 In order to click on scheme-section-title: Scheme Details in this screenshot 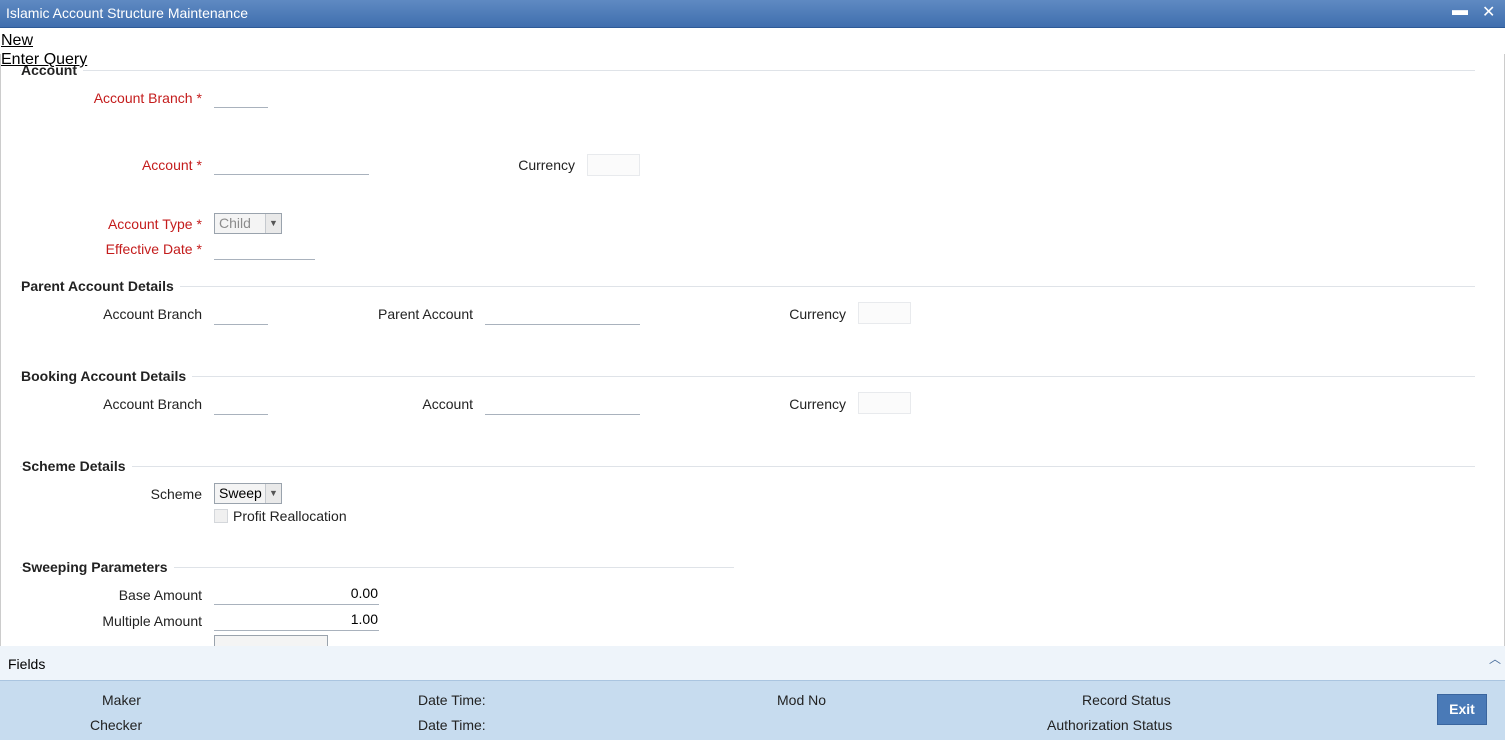, I will do `click(77, 466)`.